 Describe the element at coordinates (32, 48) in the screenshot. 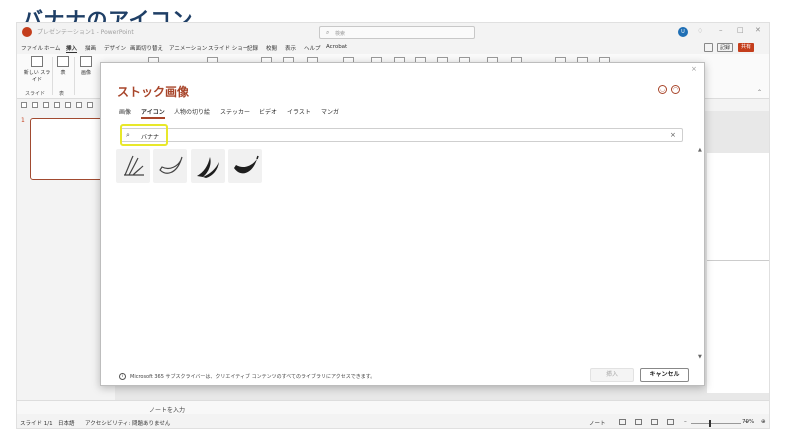

I see `menu-file: ファイル` at that location.